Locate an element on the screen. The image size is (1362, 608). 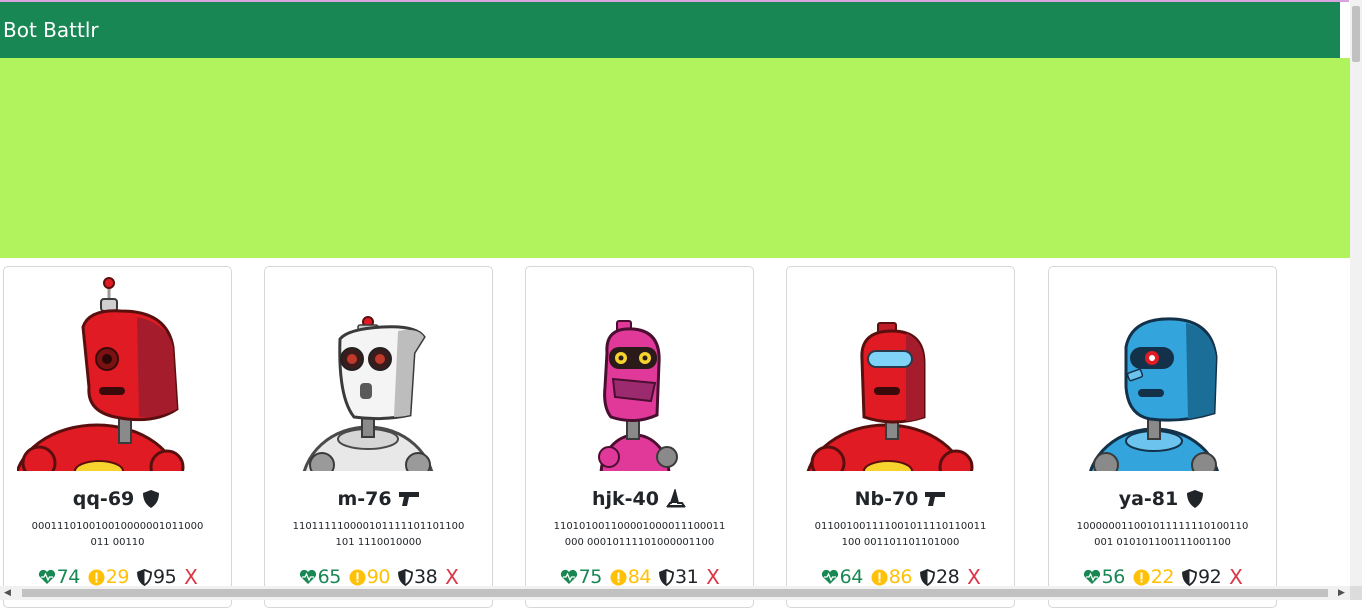
health-stat: 64 is located at coordinates (842, 577).